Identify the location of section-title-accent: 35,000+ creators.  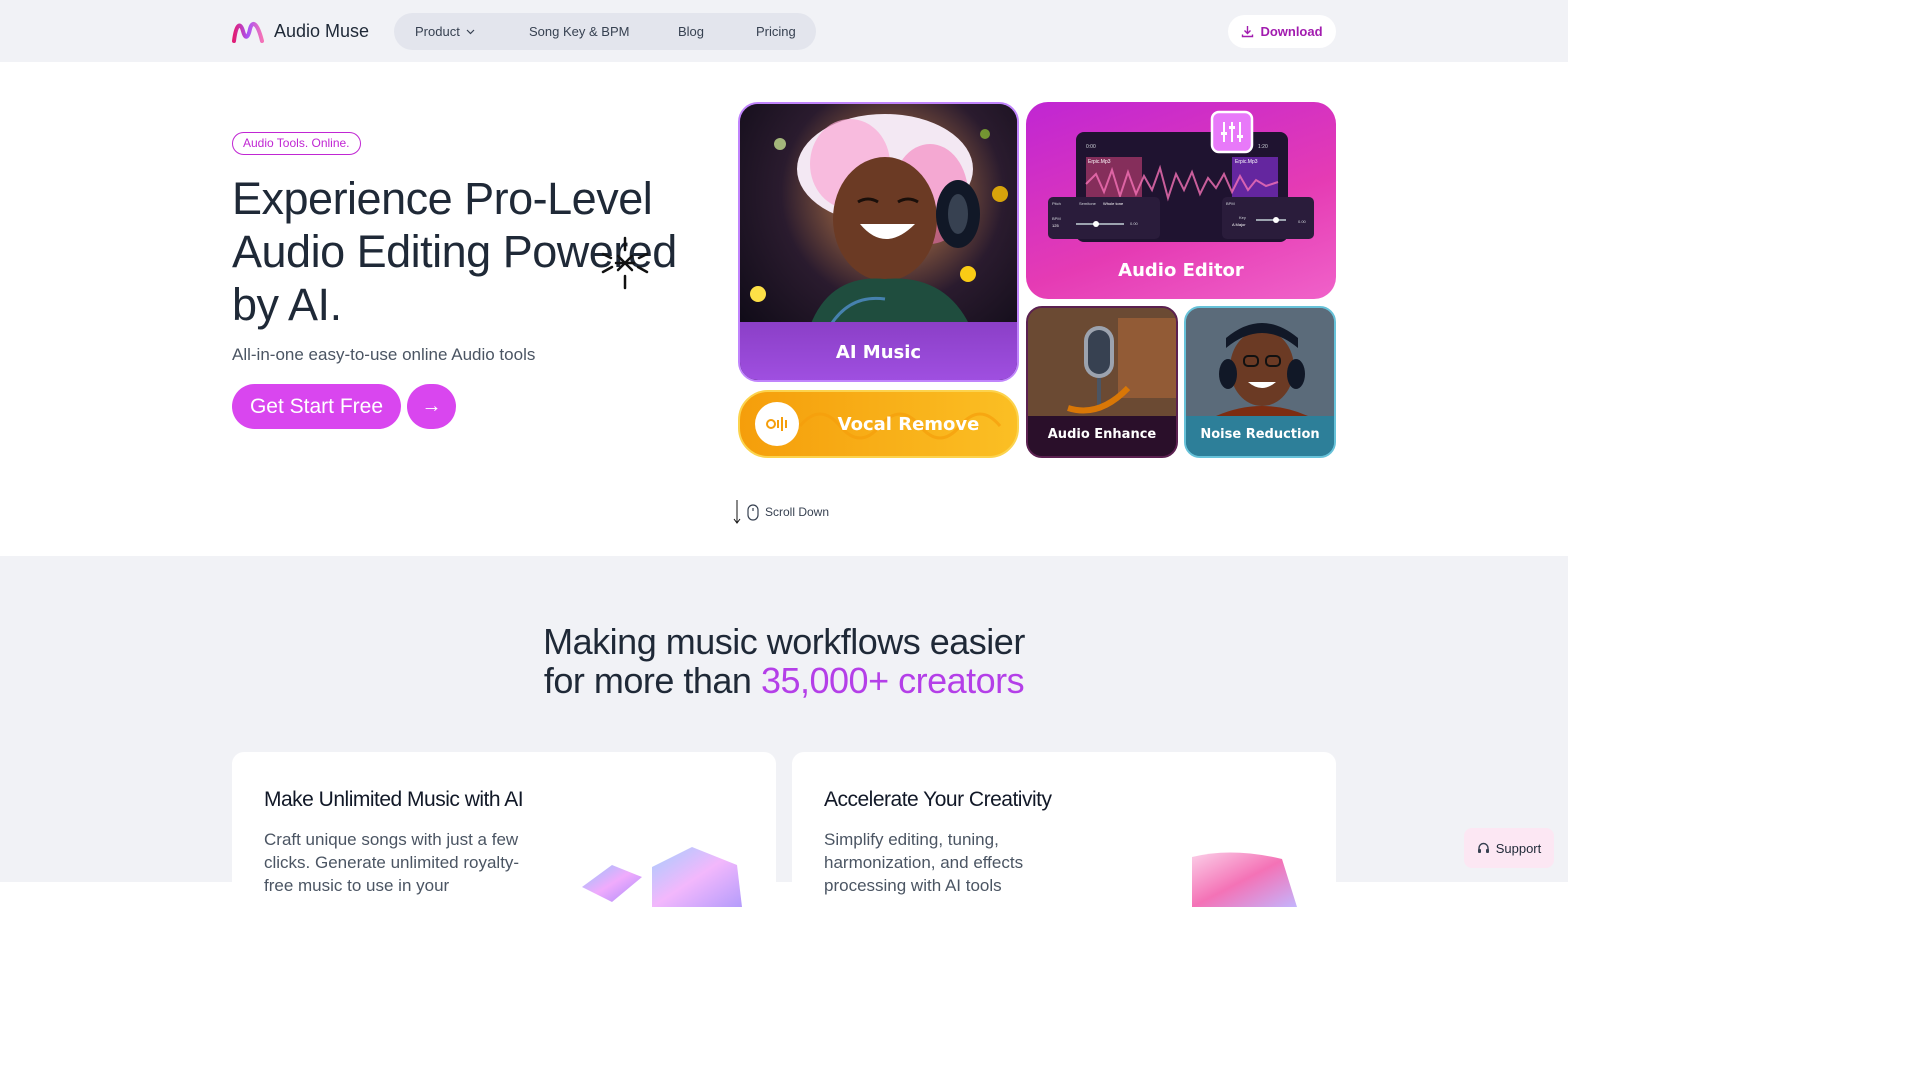
(892, 680).